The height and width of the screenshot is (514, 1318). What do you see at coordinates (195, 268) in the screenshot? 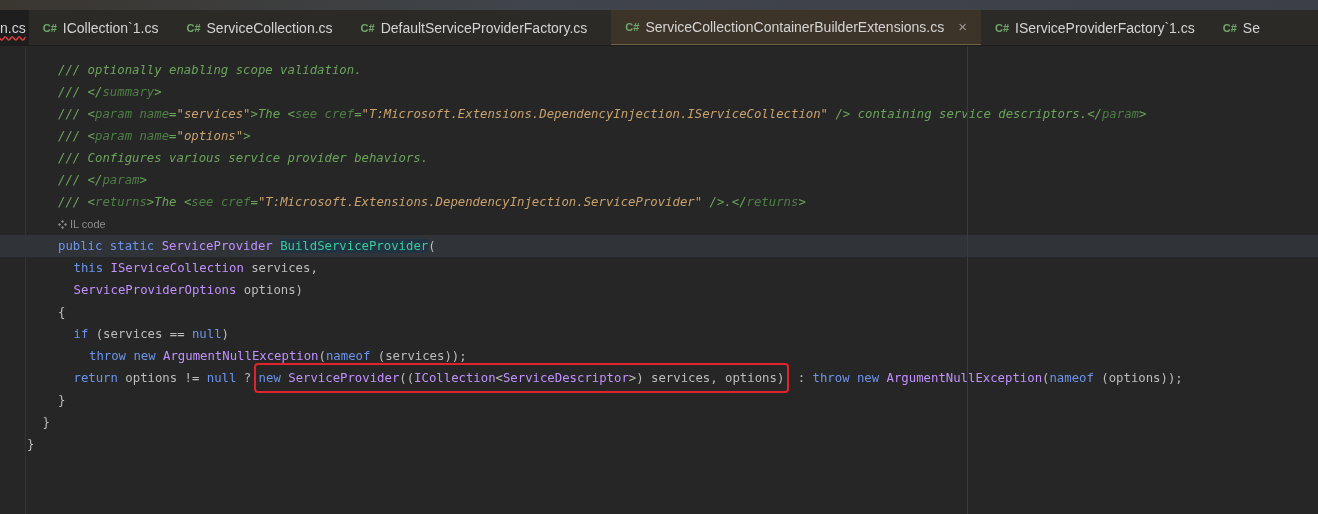
I see `code-line: this IServiceCollection services,` at bounding box center [195, 268].